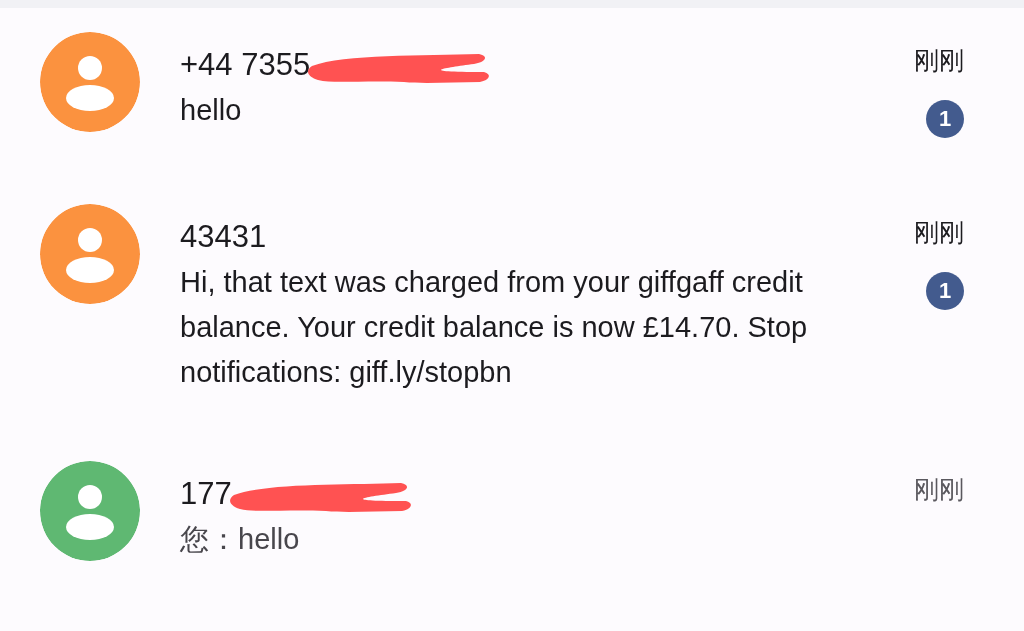  Describe the element at coordinates (211, 110) in the screenshot. I see `message-preview: hello` at that location.